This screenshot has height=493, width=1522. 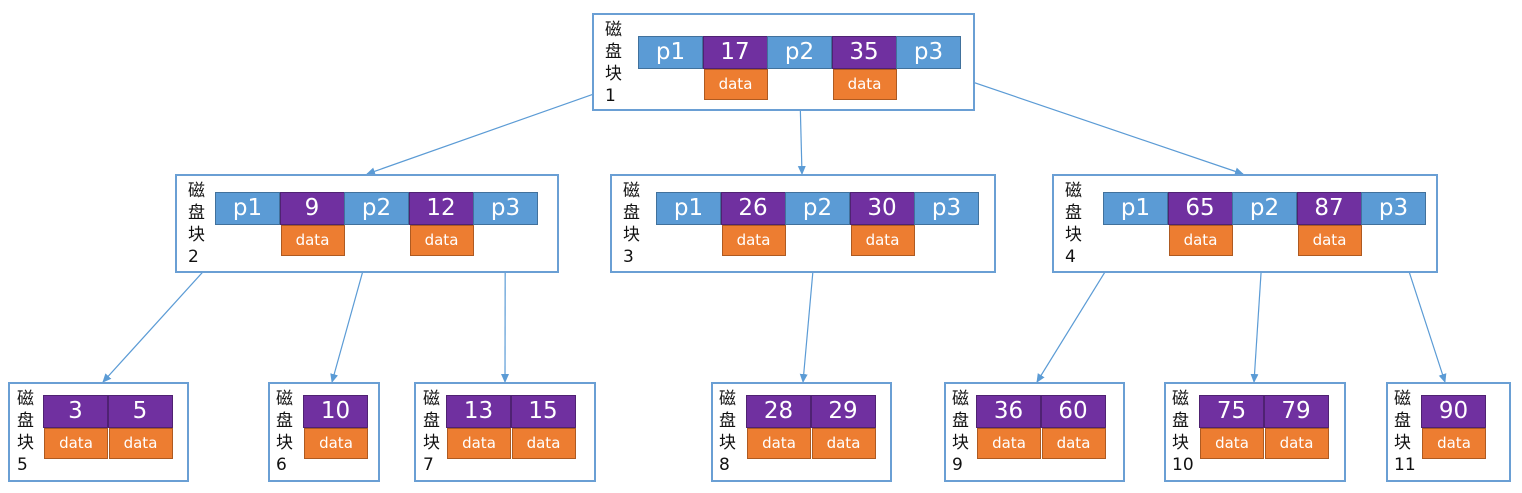 I want to click on block-label: 磁盘块 10, so click(x=1183, y=432).